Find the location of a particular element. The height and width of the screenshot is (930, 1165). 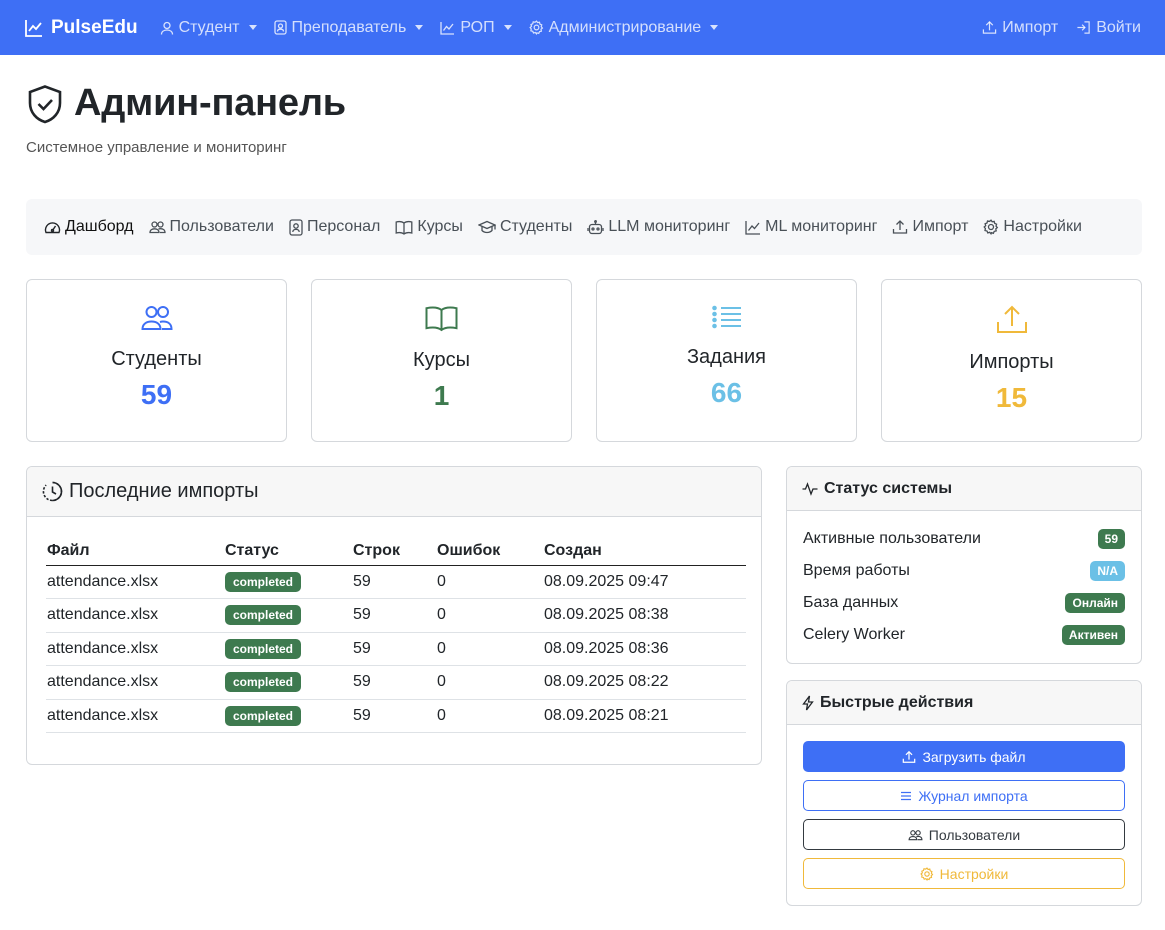

tab-label: Дашборд is located at coordinates (99, 226).